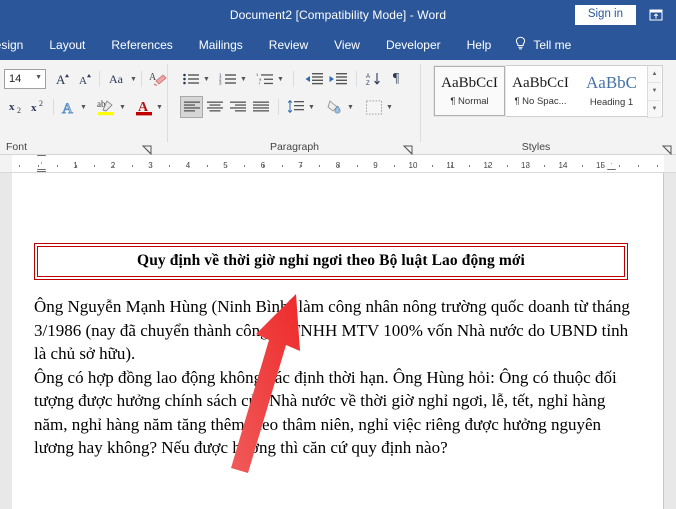  What do you see at coordinates (314, 79) in the screenshot?
I see `decrease-indent-button` at bounding box center [314, 79].